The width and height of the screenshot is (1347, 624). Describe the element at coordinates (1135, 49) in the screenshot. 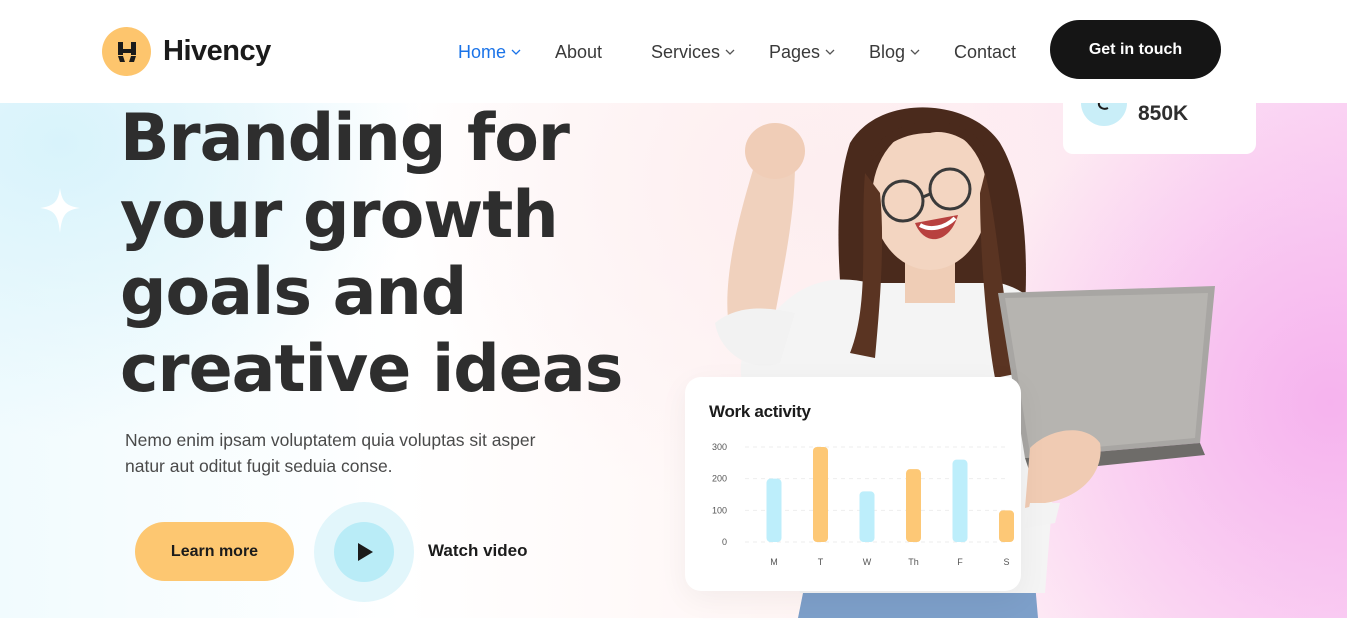

I see `get-in-touch-button: Get in touch` at that location.